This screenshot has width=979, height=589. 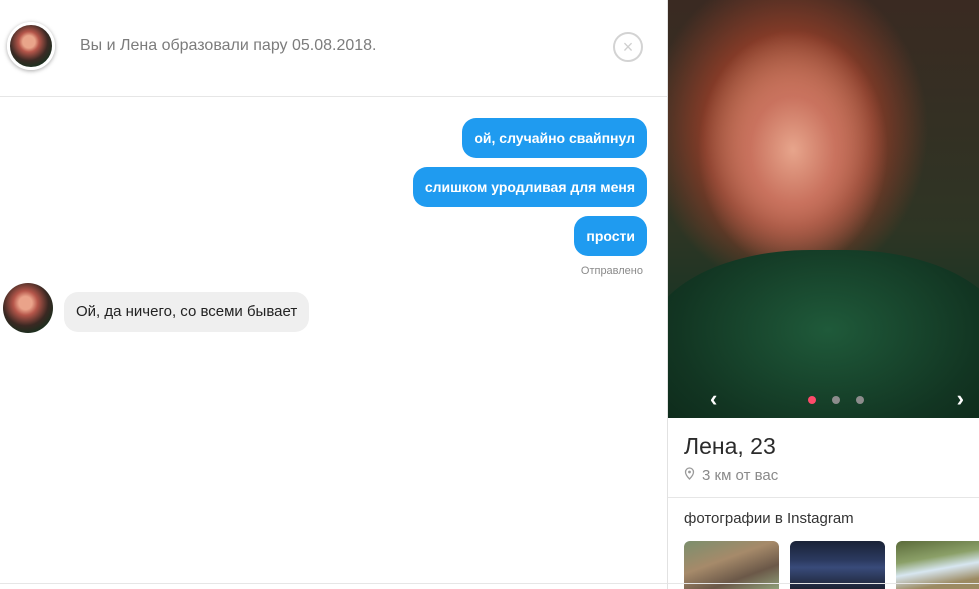 I want to click on sender-avatar, so click(x=28, y=308).